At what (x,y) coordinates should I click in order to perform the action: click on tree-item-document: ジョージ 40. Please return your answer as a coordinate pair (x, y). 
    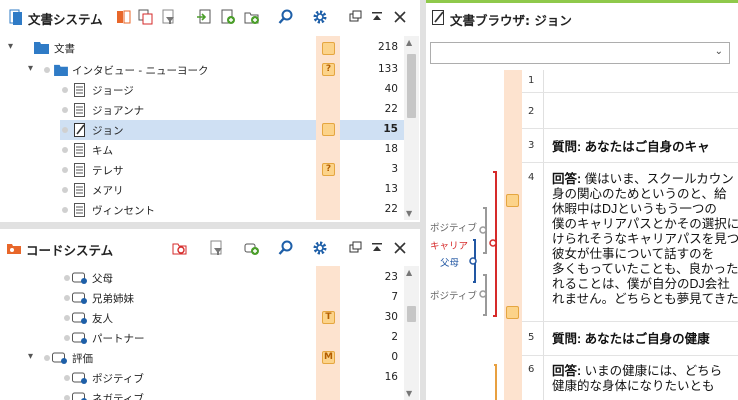
    Looking at the image, I should click on (202, 90).